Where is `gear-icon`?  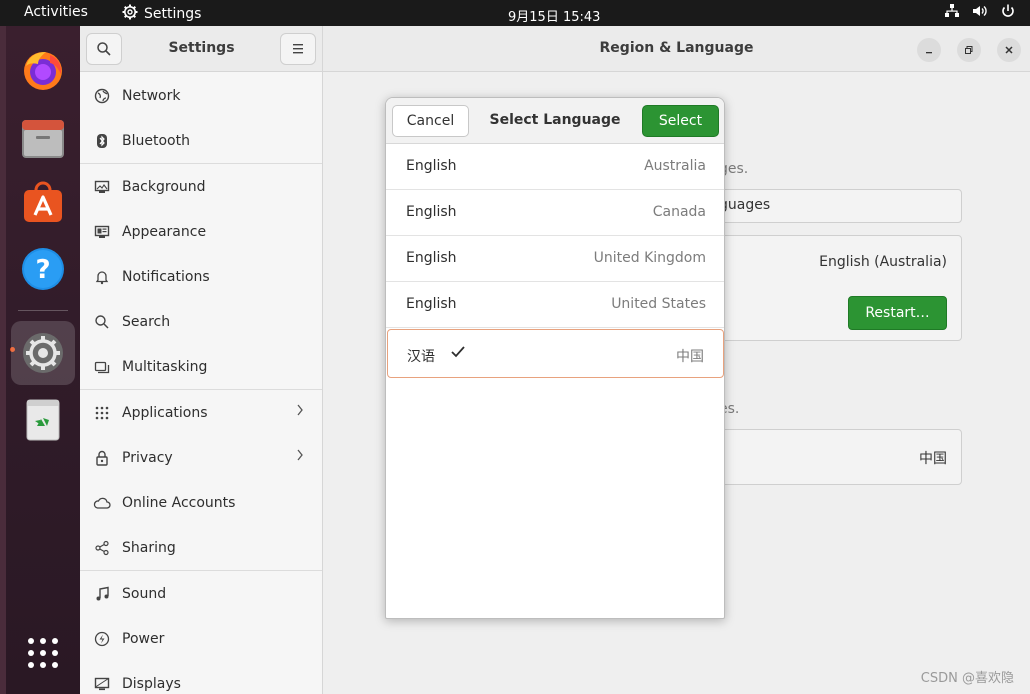 gear-icon is located at coordinates (130, 14).